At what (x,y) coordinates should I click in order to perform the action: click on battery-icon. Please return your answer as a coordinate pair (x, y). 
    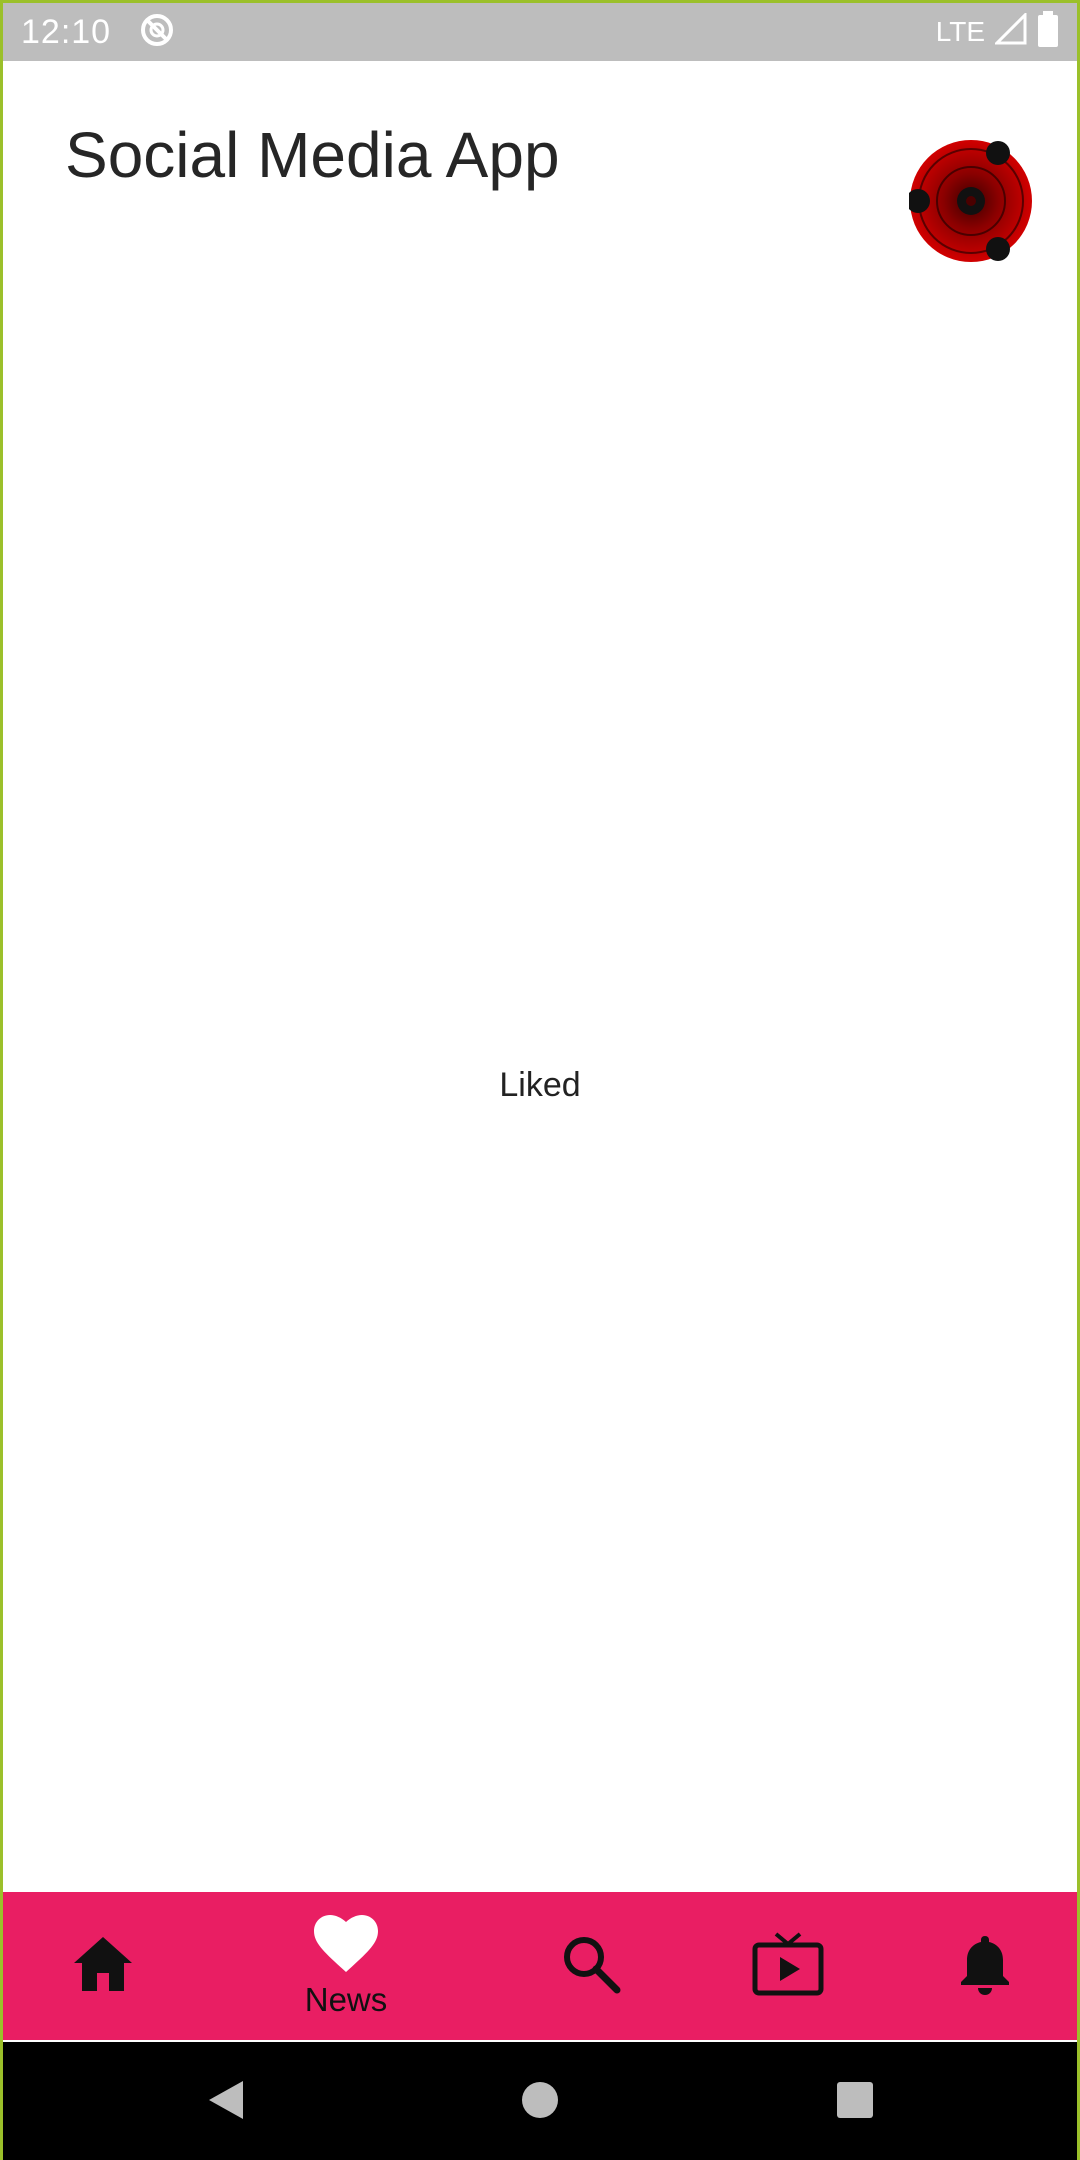
    Looking at the image, I should click on (1048, 32).